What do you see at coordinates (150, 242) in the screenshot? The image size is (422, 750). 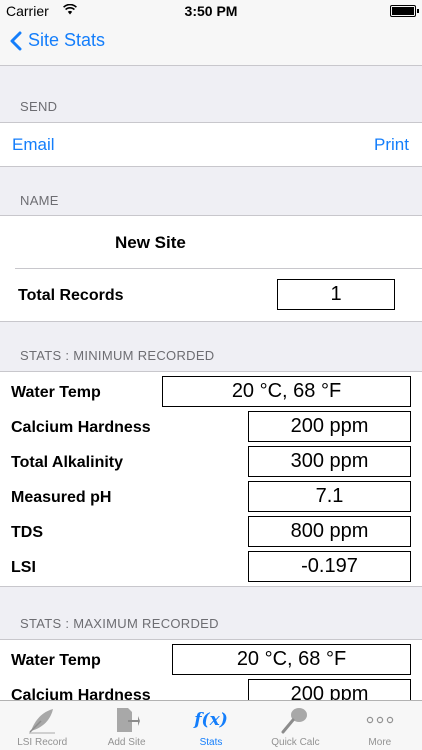 I see `site-name: New Site` at bounding box center [150, 242].